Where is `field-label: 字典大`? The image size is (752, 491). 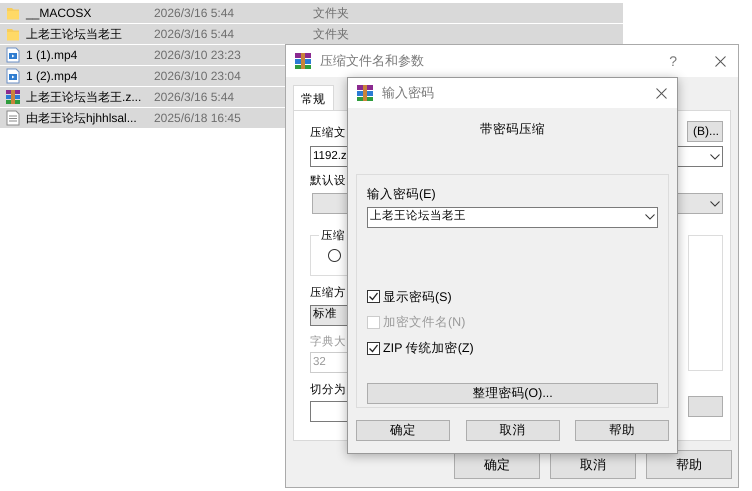
field-label: 字典大 is located at coordinates (328, 342).